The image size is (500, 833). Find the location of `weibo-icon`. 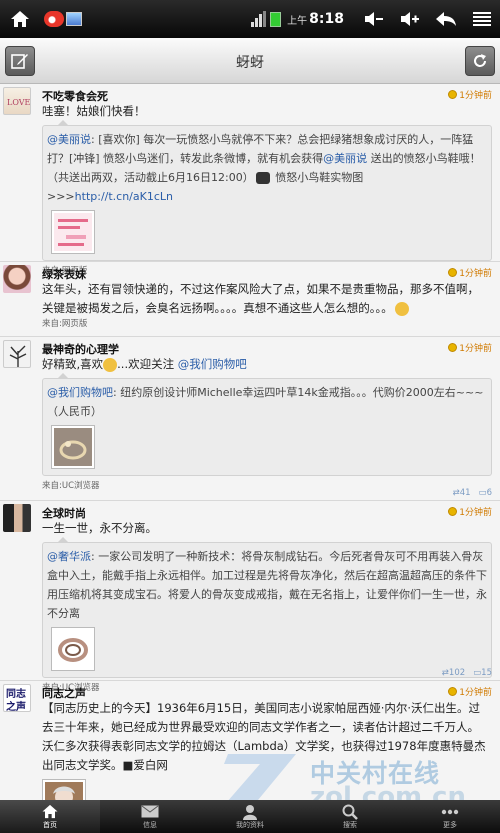

weibo-icon is located at coordinates (54, 19).